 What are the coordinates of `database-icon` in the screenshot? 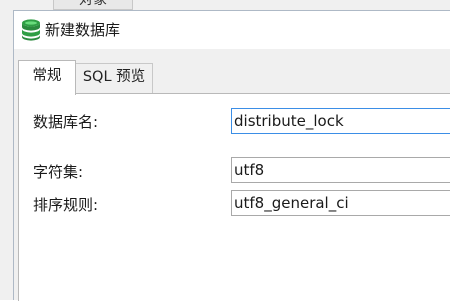 It's located at (31, 30).